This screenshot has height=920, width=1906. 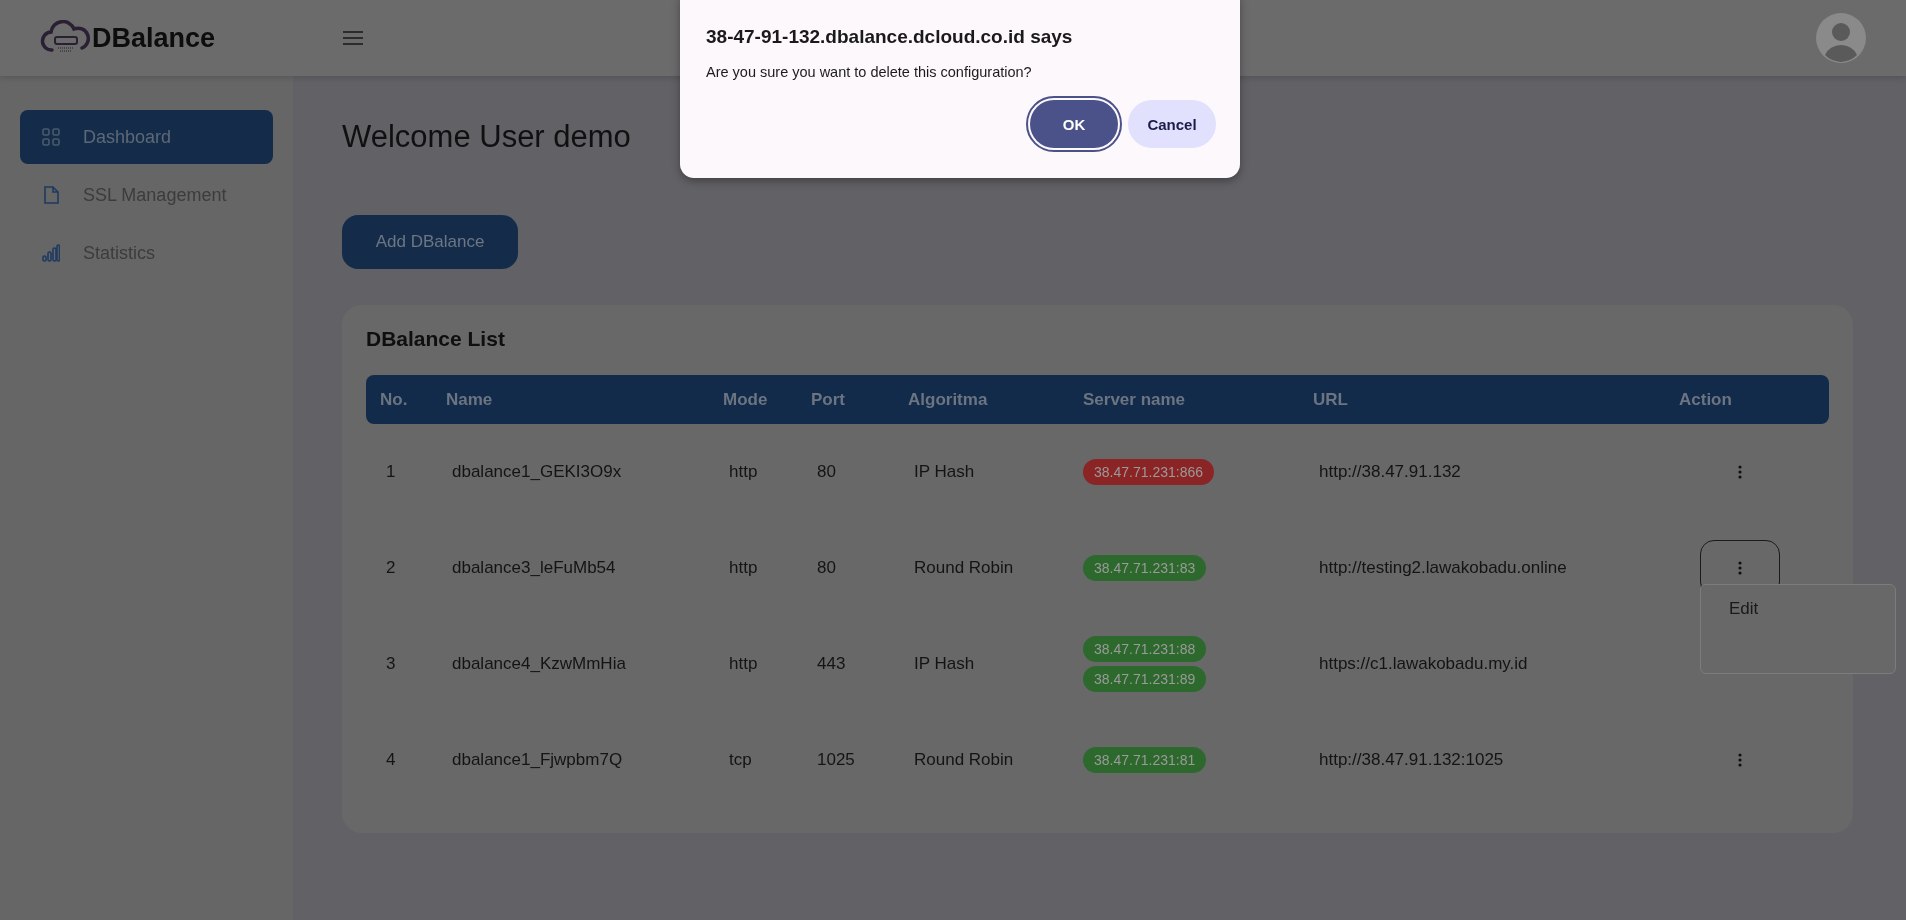 What do you see at coordinates (1145, 679) in the screenshot?
I see `server-tag: 38.47.71.231:89` at bounding box center [1145, 679].